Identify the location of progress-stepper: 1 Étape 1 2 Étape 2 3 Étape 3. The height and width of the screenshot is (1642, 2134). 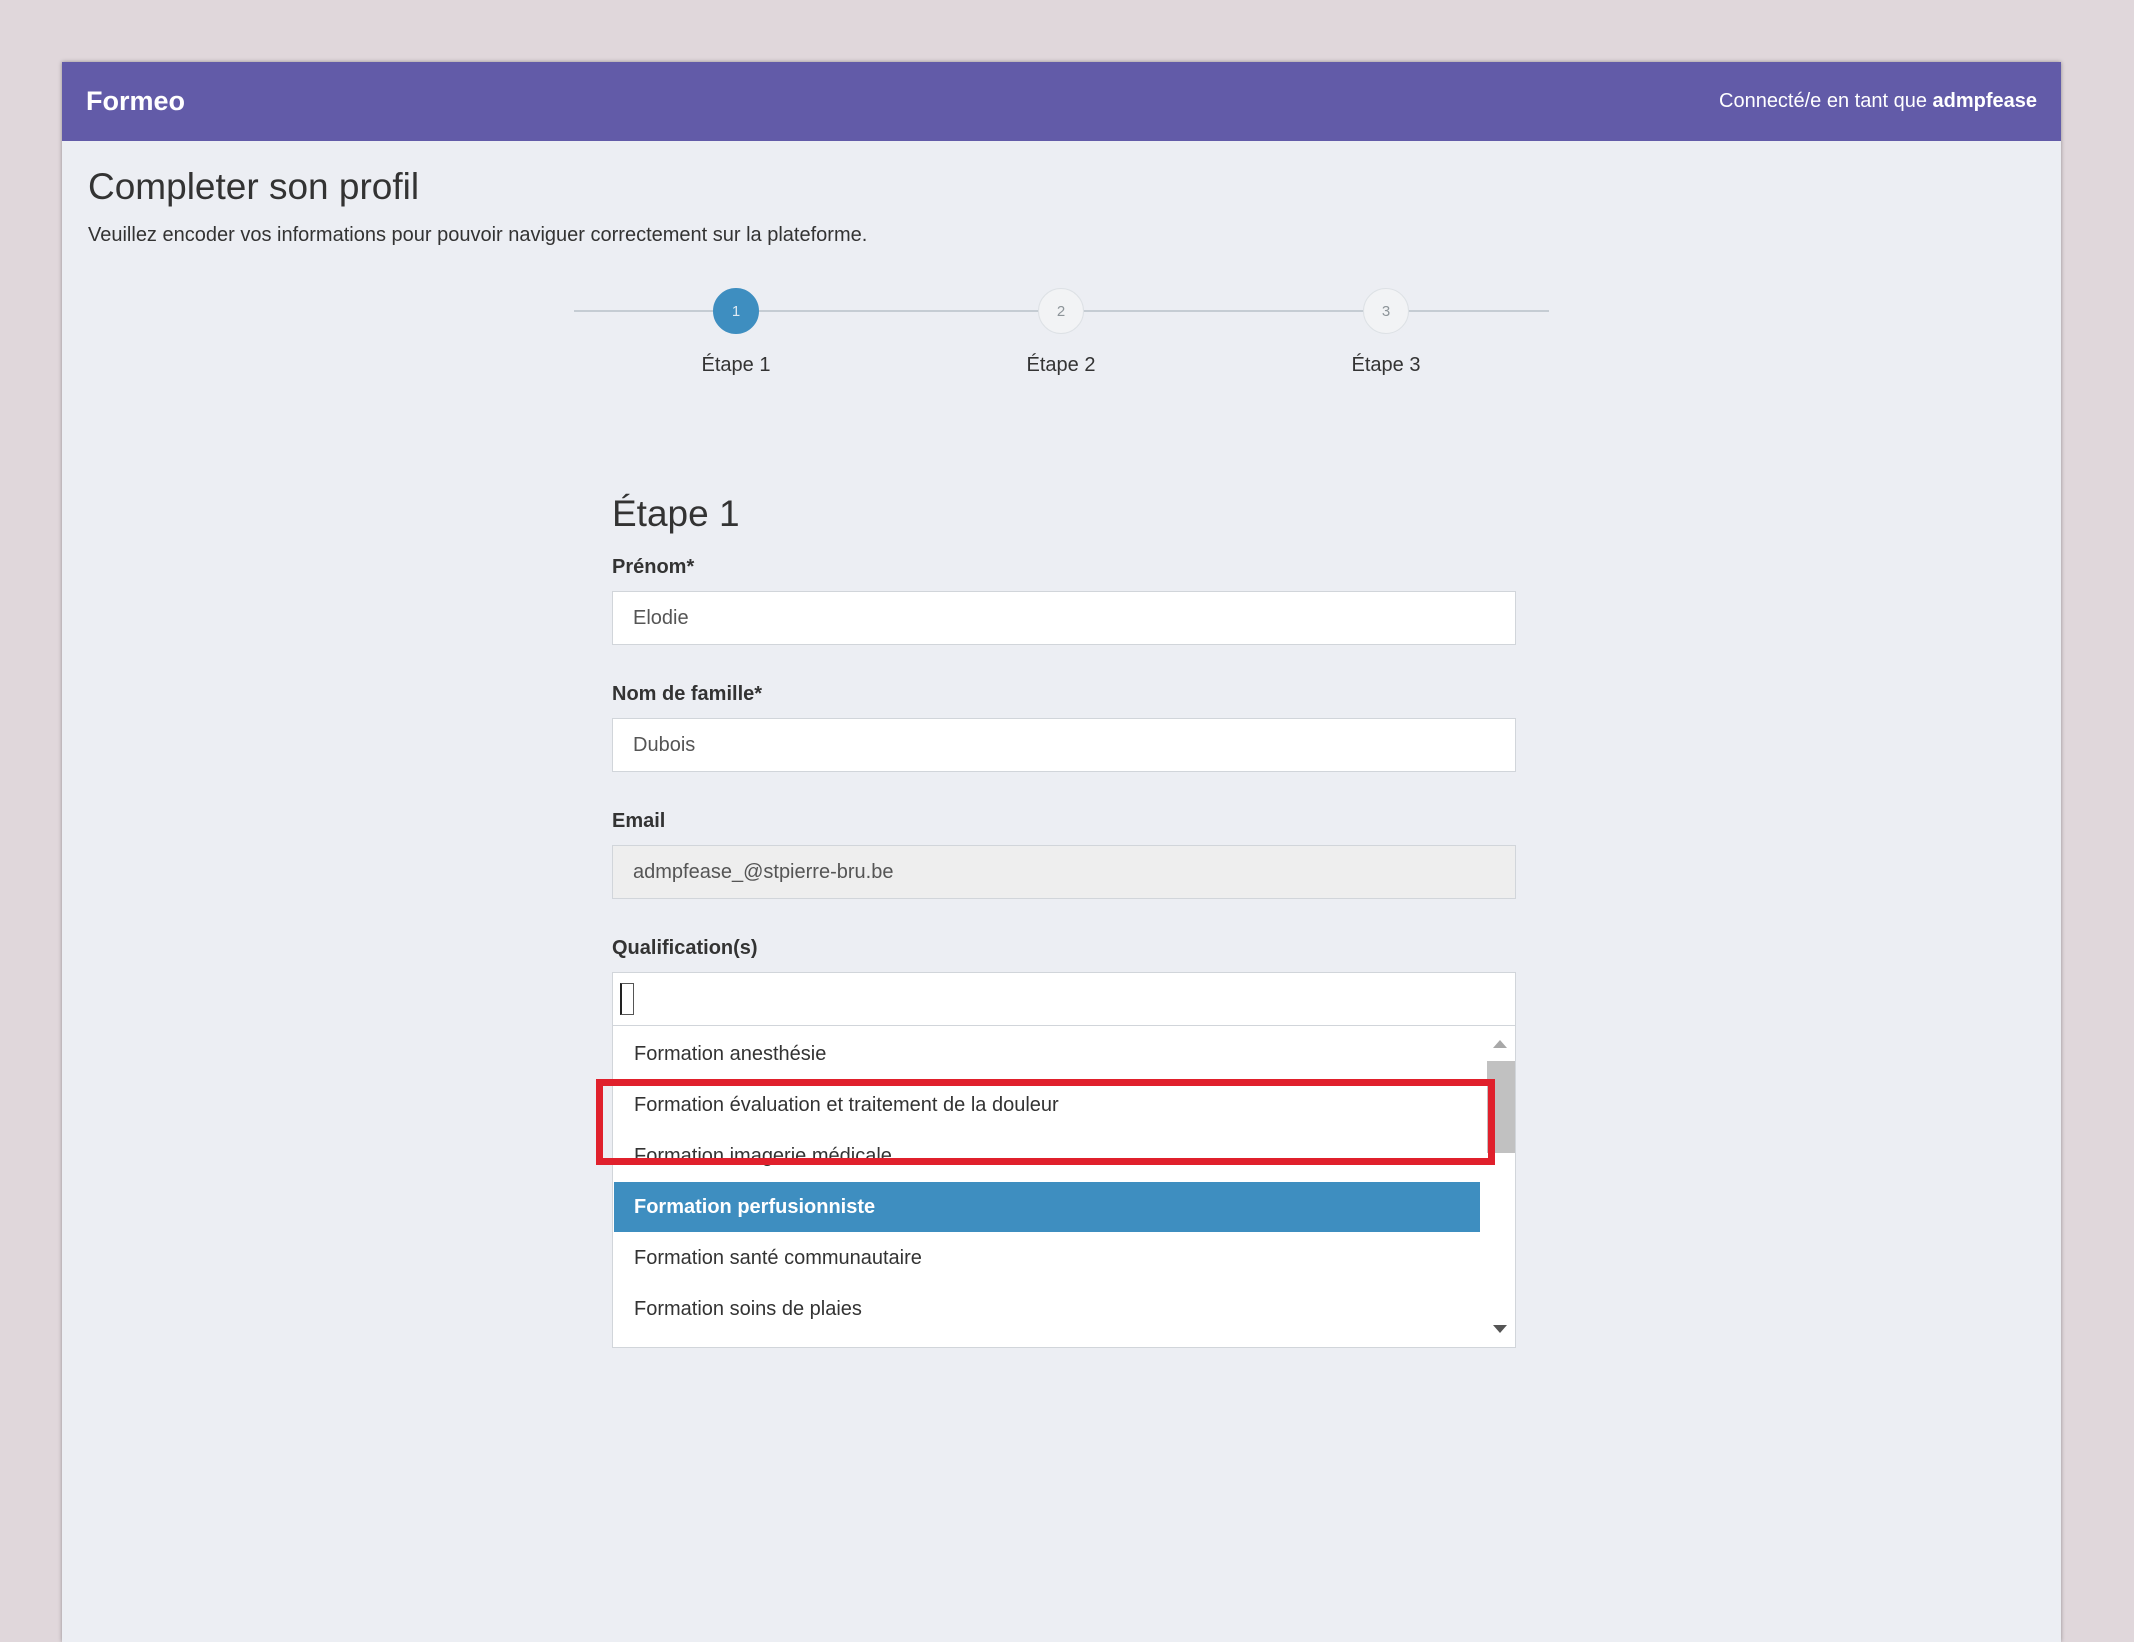
(1061, 332).